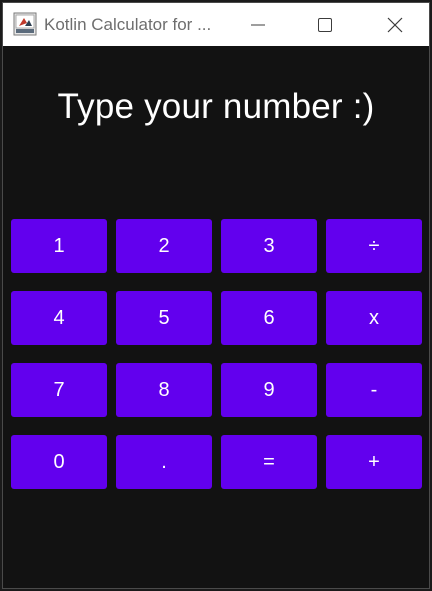 This screenshot has width=432, height=591. I want to click on minimize-icon, so click(258, 24).